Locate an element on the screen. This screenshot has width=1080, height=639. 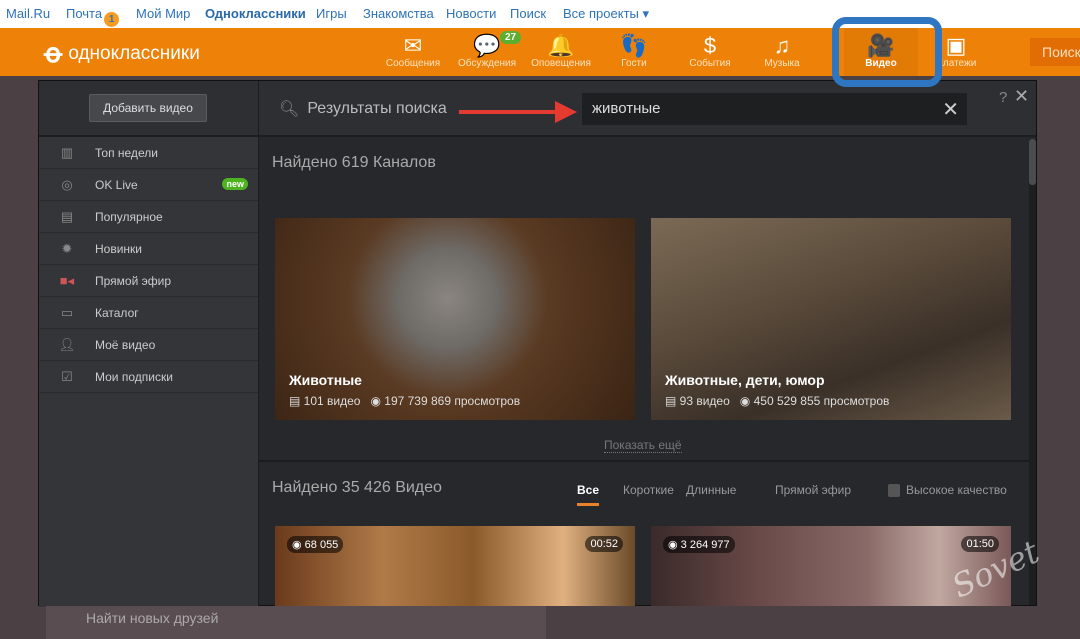
sidebar-item-label: Каталог is located at coordinates (117, 312).